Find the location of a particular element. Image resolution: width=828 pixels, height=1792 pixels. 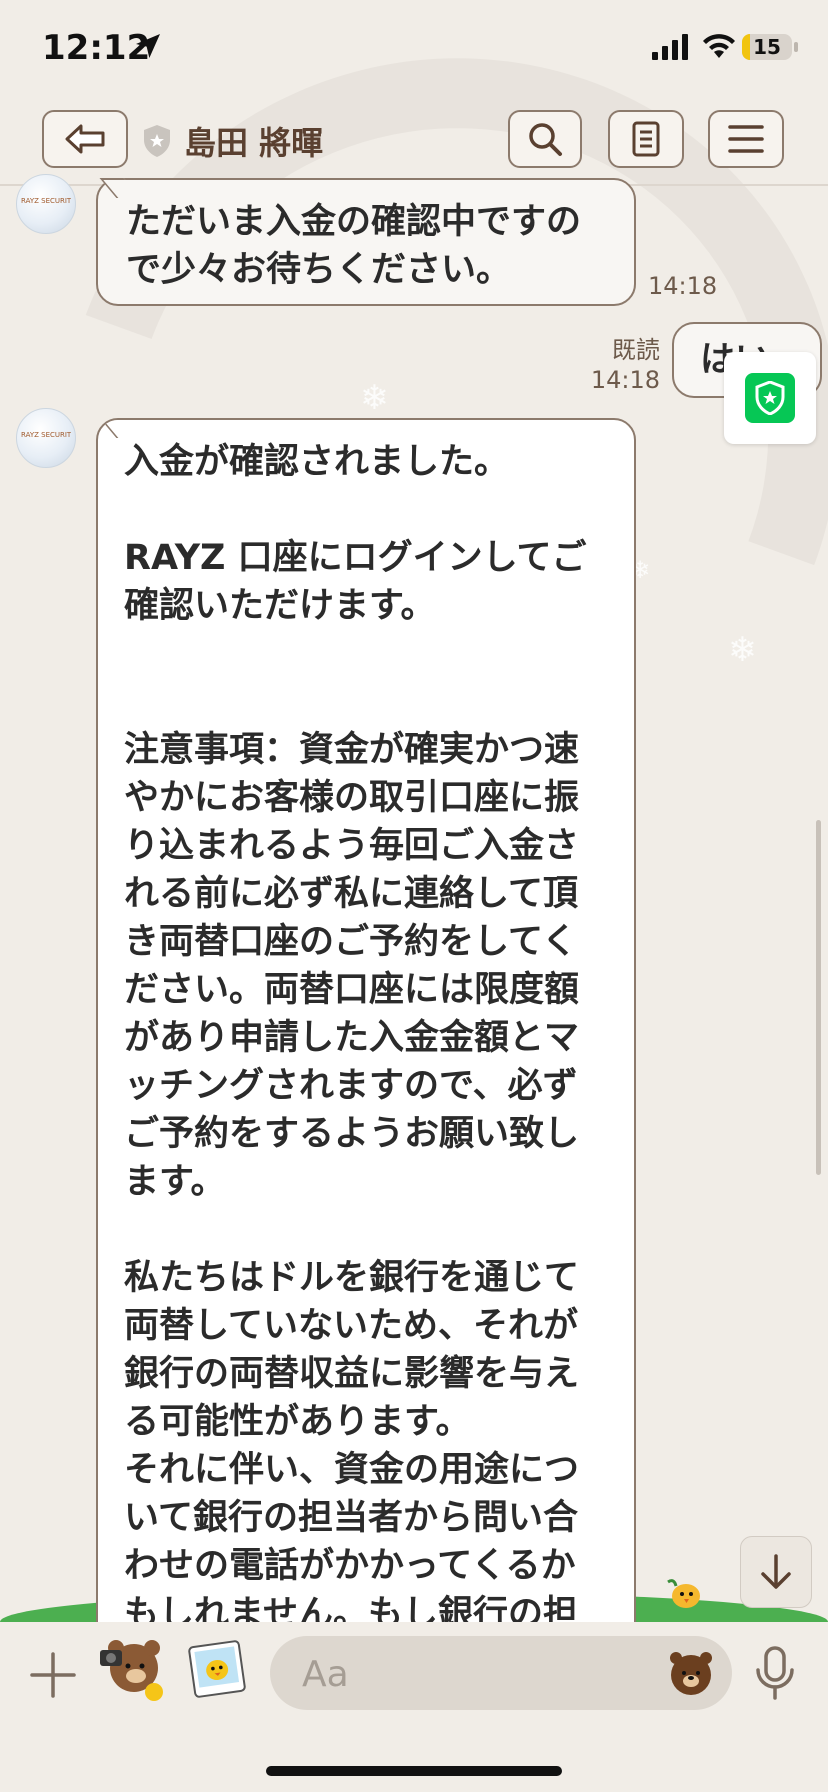

security-badge-button is located at coordinates (770, 398).